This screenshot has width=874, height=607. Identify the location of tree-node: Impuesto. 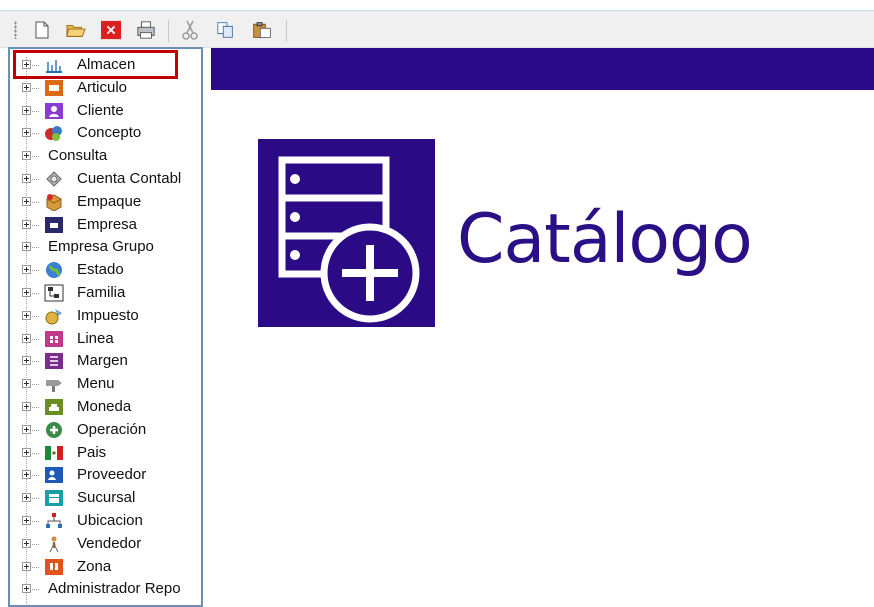
(105, 316).